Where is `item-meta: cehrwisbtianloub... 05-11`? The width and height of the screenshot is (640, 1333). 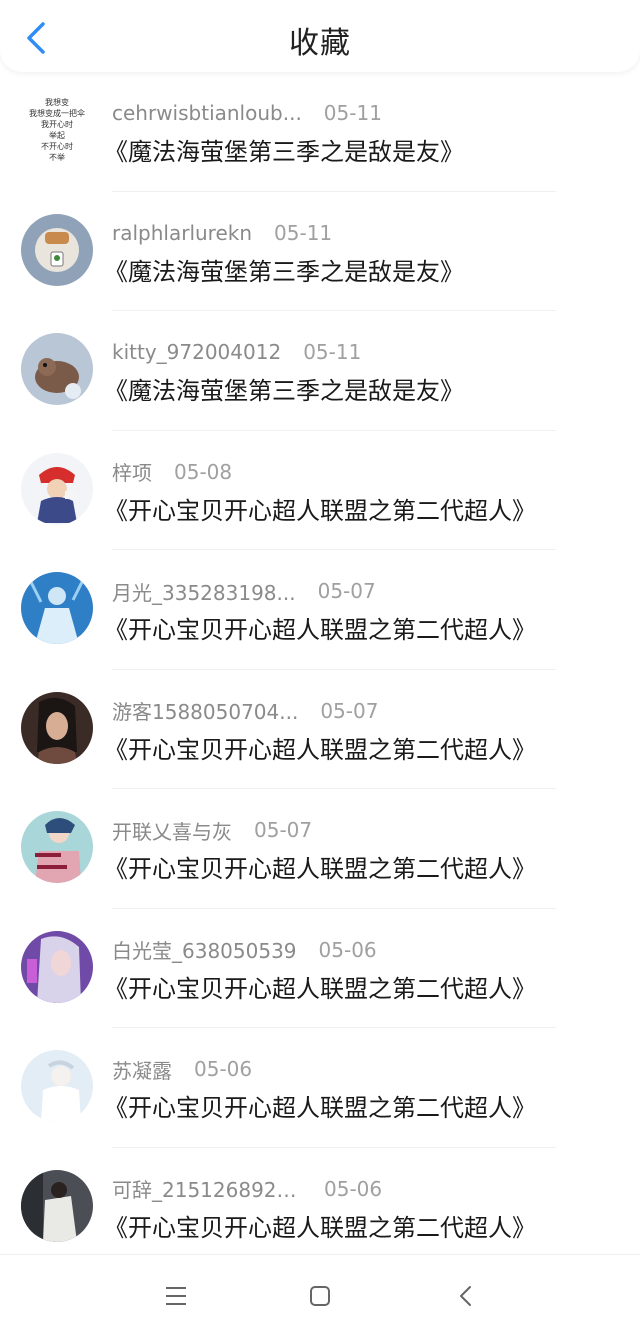
item-meta: cehrwisbtianloub... 05-11 is located at coordinates (247, 113).